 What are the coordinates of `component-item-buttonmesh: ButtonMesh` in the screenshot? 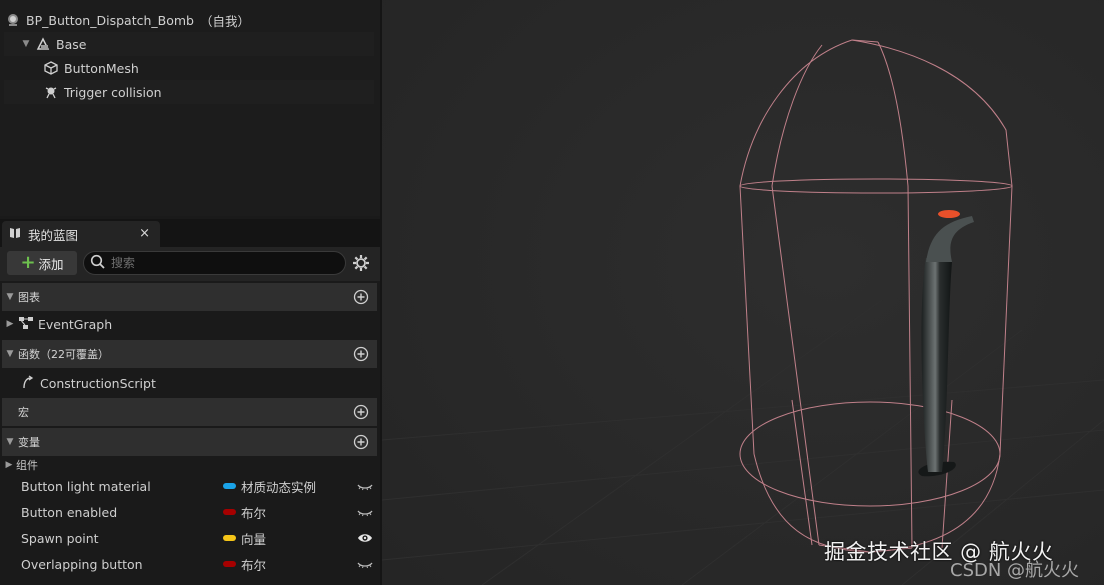 It's located at (189, 68).